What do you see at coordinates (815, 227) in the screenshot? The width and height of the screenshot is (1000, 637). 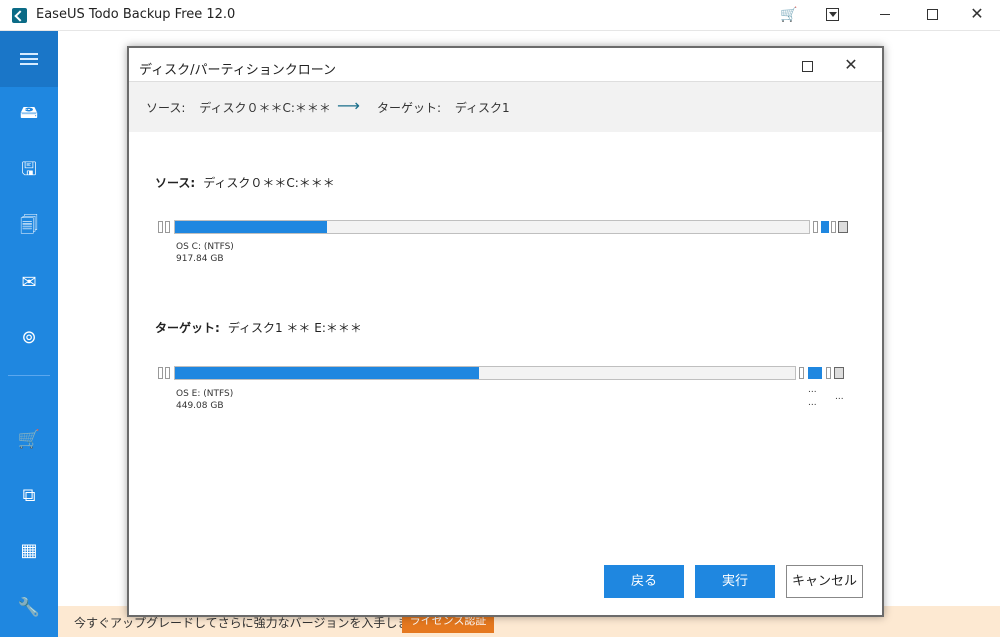 I see `source-right-handle` at bounding box center [815, 227].